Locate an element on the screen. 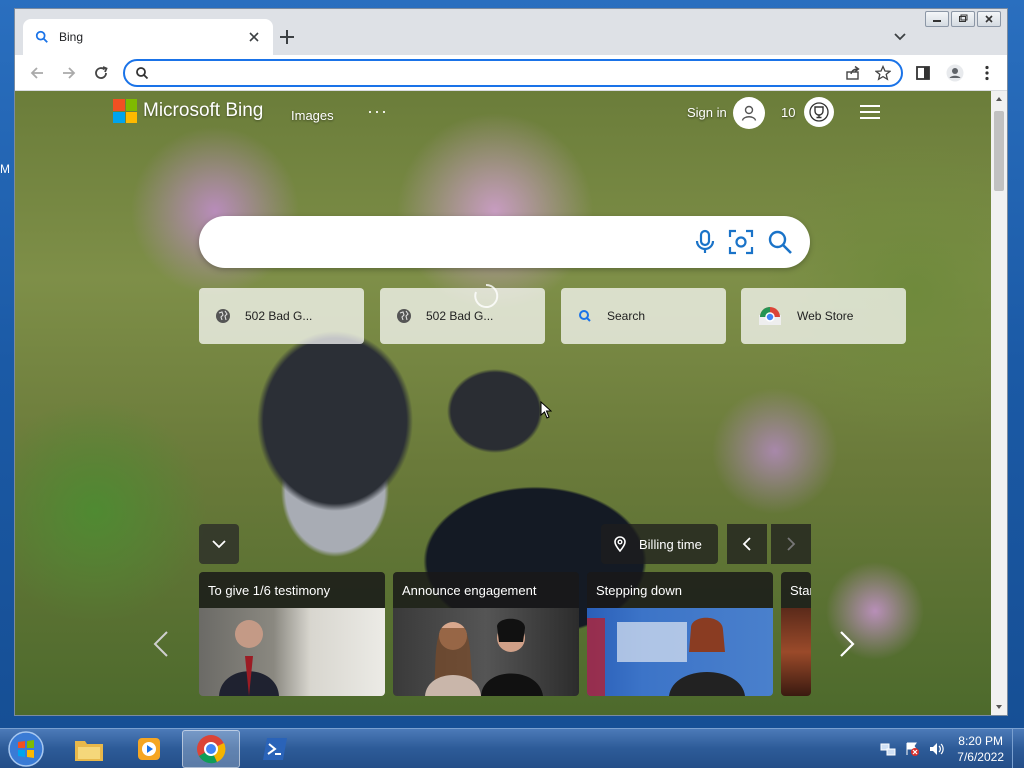 Image resolution: width=1024 pixels, height=768 pixels. news-card-title: To give 1/6 testimony is located at coordinates (292, 590).